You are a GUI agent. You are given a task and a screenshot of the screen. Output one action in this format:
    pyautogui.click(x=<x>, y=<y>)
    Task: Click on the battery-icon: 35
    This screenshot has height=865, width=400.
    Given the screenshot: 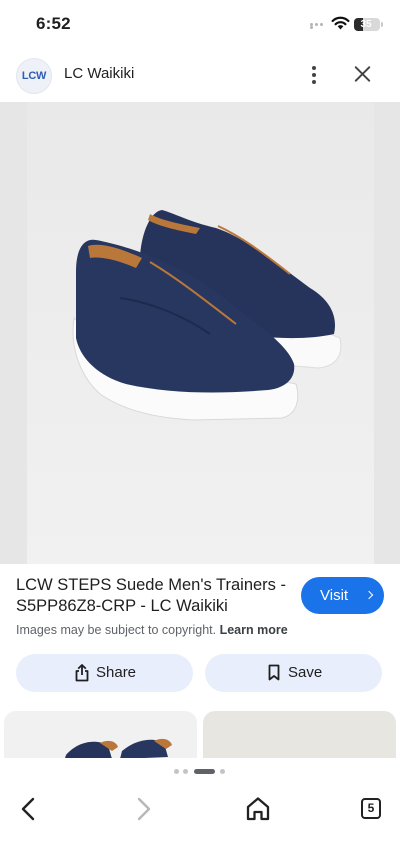 What is the action you would take?
    pyautogui.click(x=367, y=24)
    